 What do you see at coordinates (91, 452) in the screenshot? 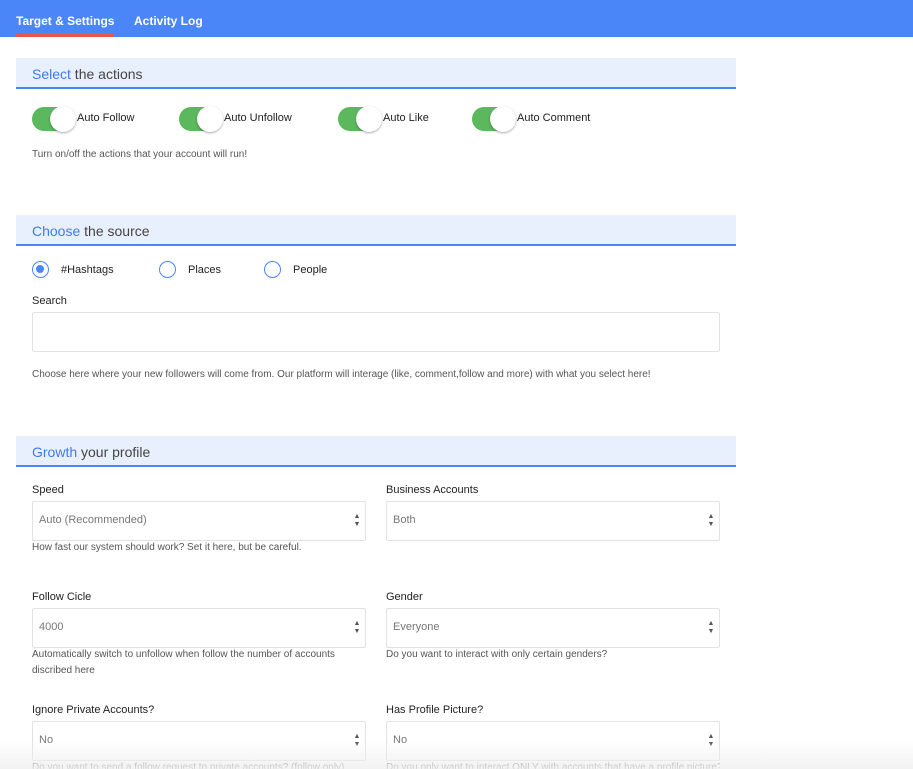
I see `section-title-growth: Growth your profile` at bounding box center [91, 452].